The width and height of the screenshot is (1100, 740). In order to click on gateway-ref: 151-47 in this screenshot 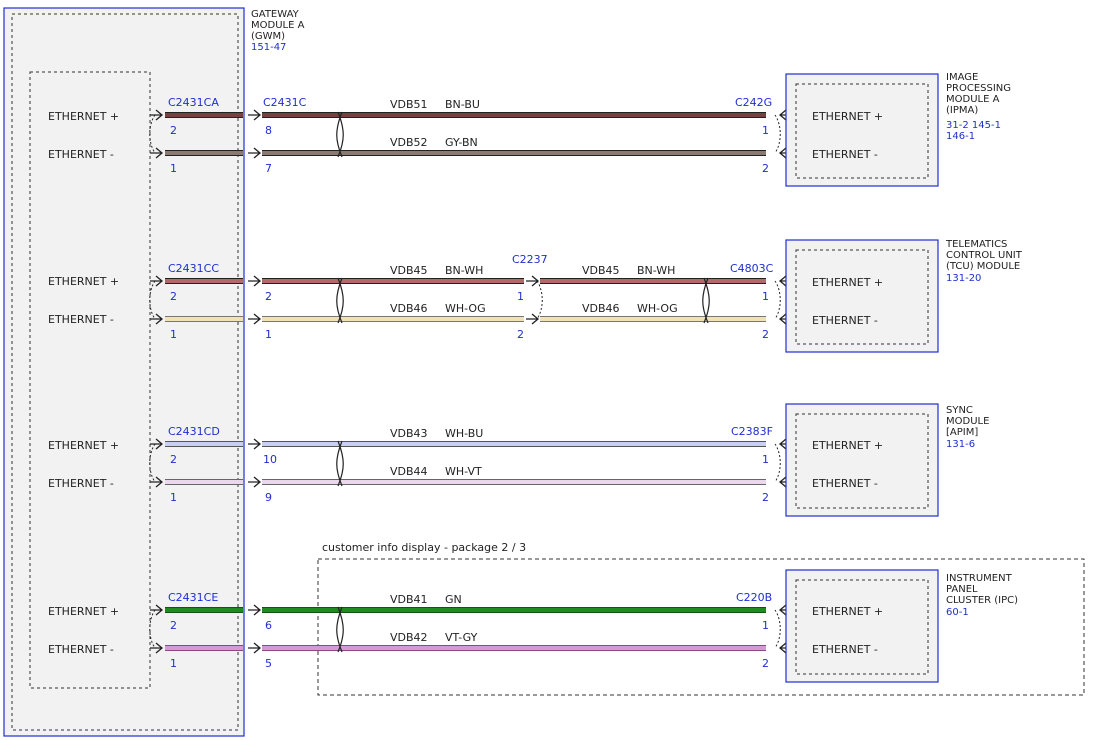, I will do `click(268, 47)`.